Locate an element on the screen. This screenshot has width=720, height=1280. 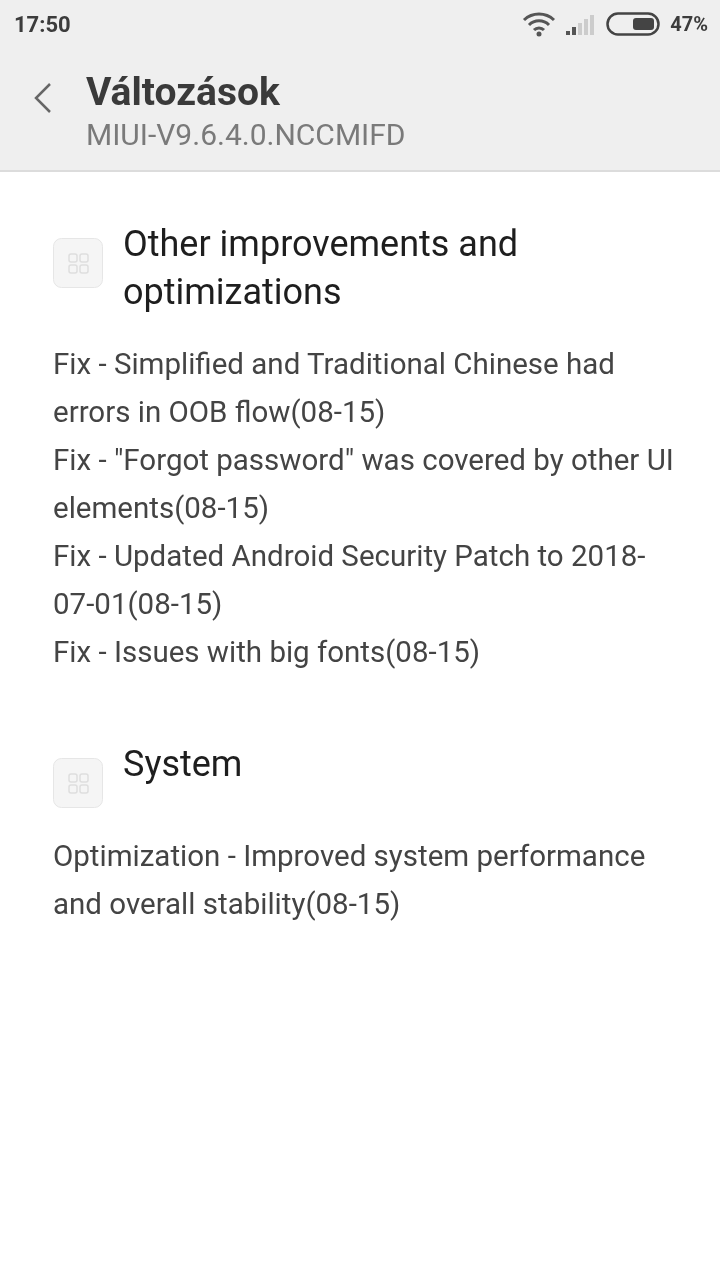
page-title: Változások is located at coordinates (183, 92).